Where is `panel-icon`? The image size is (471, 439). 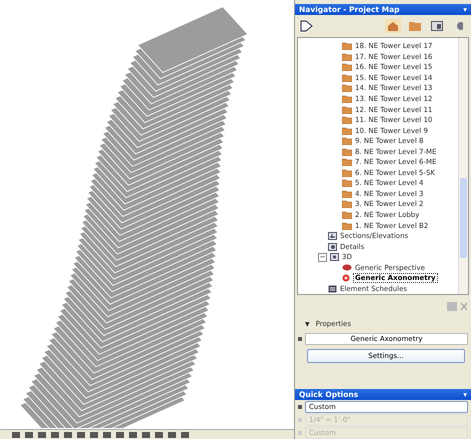
panel-icon is located at coordinates (452, 306).